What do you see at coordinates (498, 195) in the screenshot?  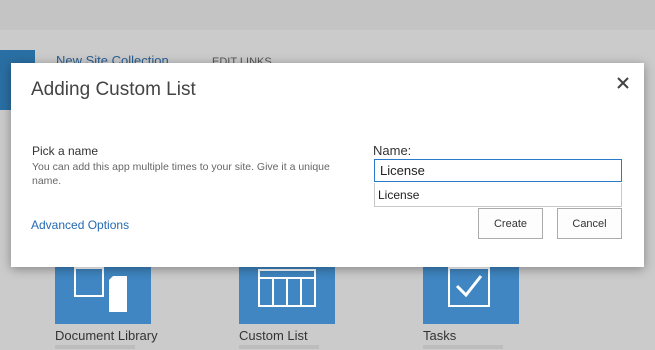 I see `autocomplete-dropdown: License` at bounding box center [498, 195].